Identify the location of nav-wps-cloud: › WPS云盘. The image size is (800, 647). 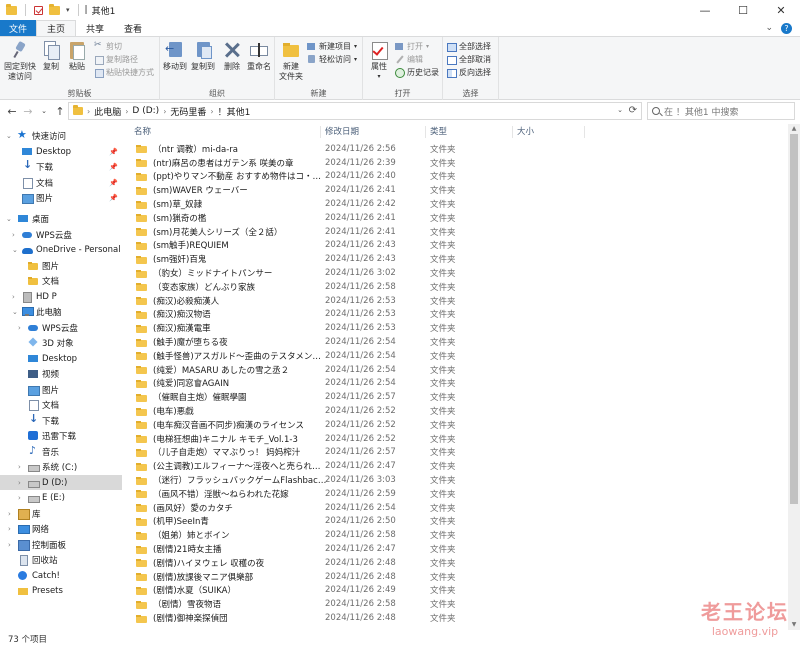
(61, 234).